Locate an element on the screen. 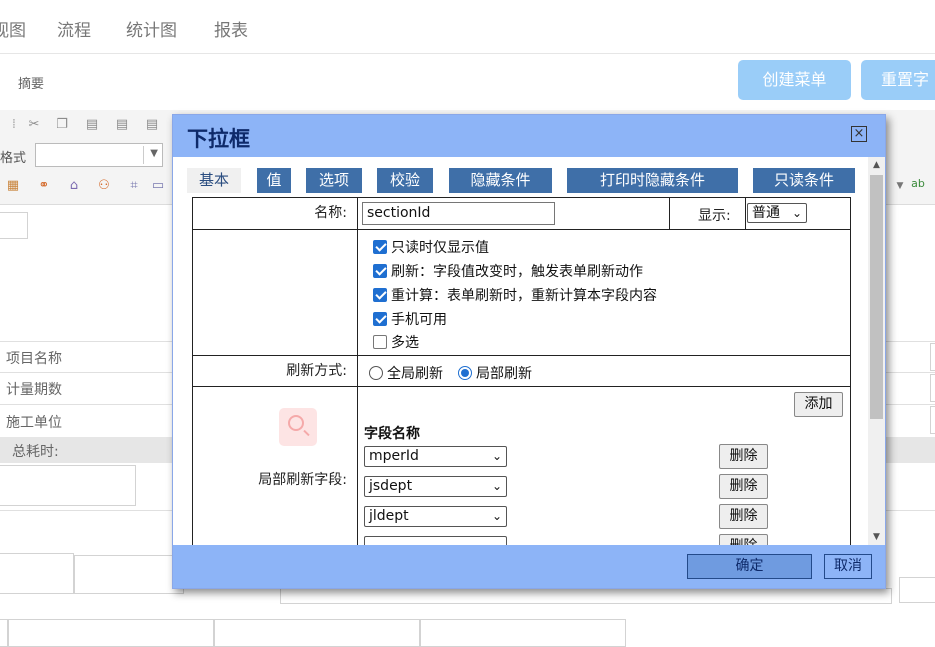 The image size is (935, 647). tab-print-hide-condition: 打印时隐藏条件 is located at coordinates (652, 180).